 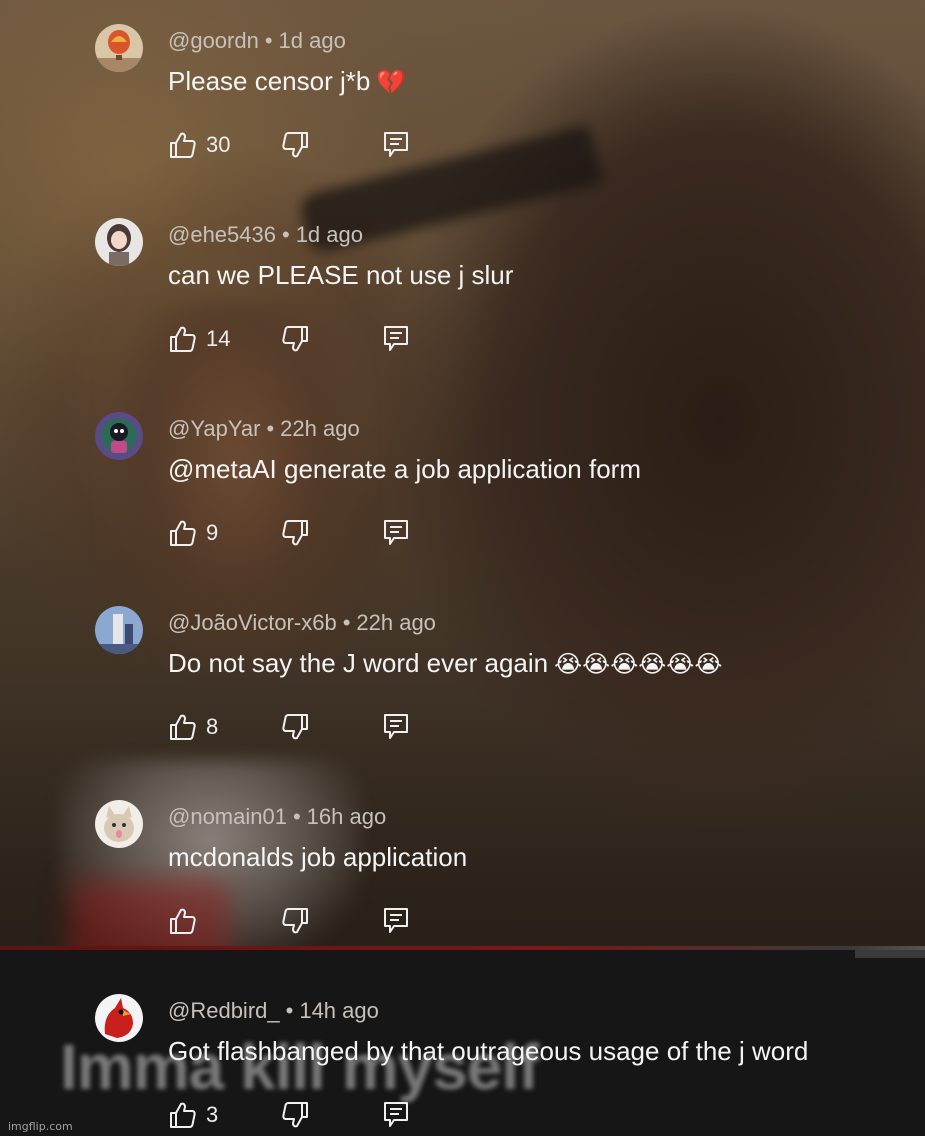 What do you see at coordinates (213, 40) in the screenshot?
I see `comment-author: @goordn` at bounding box center [213, 40].